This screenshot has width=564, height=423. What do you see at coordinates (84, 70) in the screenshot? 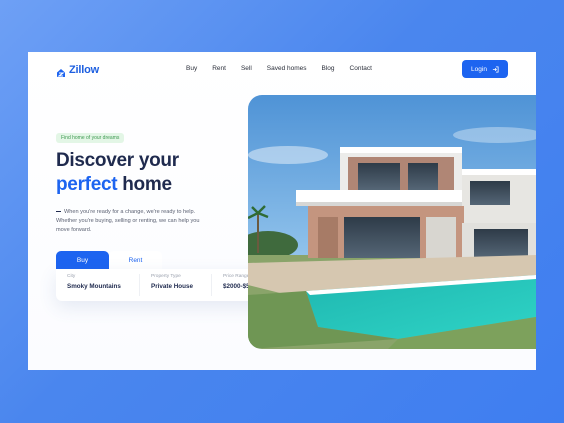
I see `brand-name: Zillow` at bounding box center [84, 70].